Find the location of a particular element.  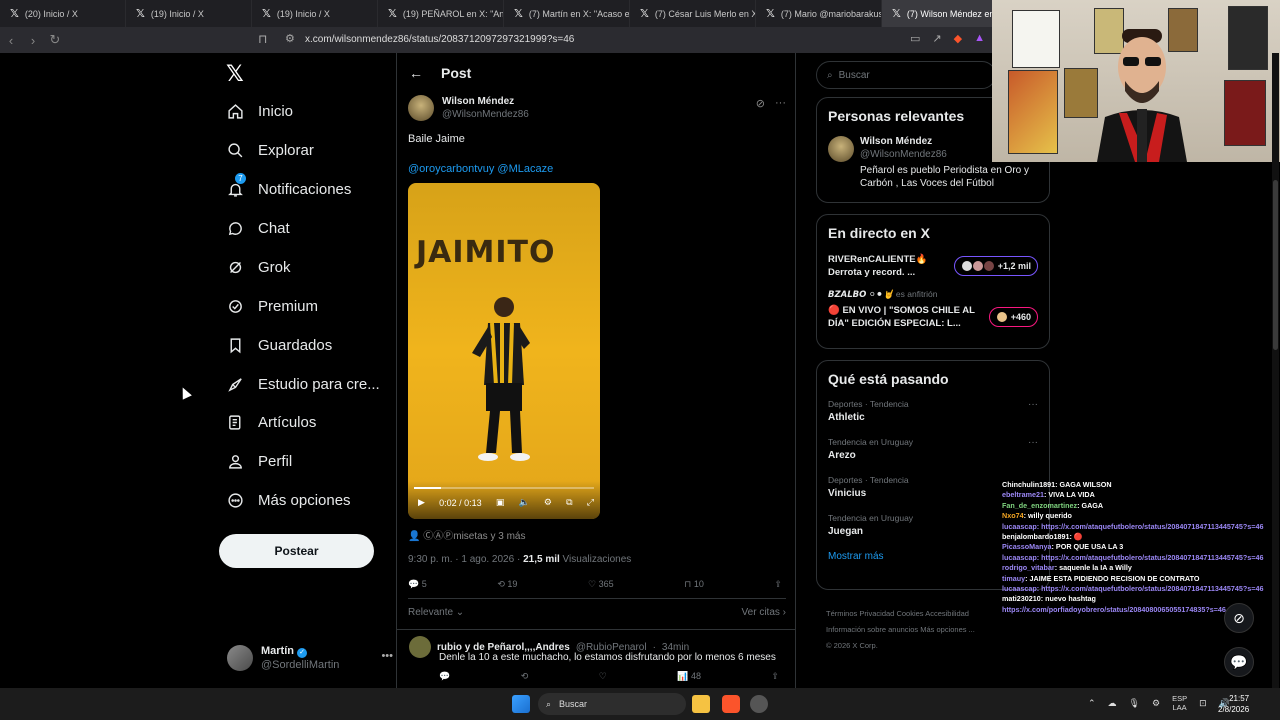

post-author: Wilson Méndez @WilsonMendez86 is located at coordinates (597, 108).